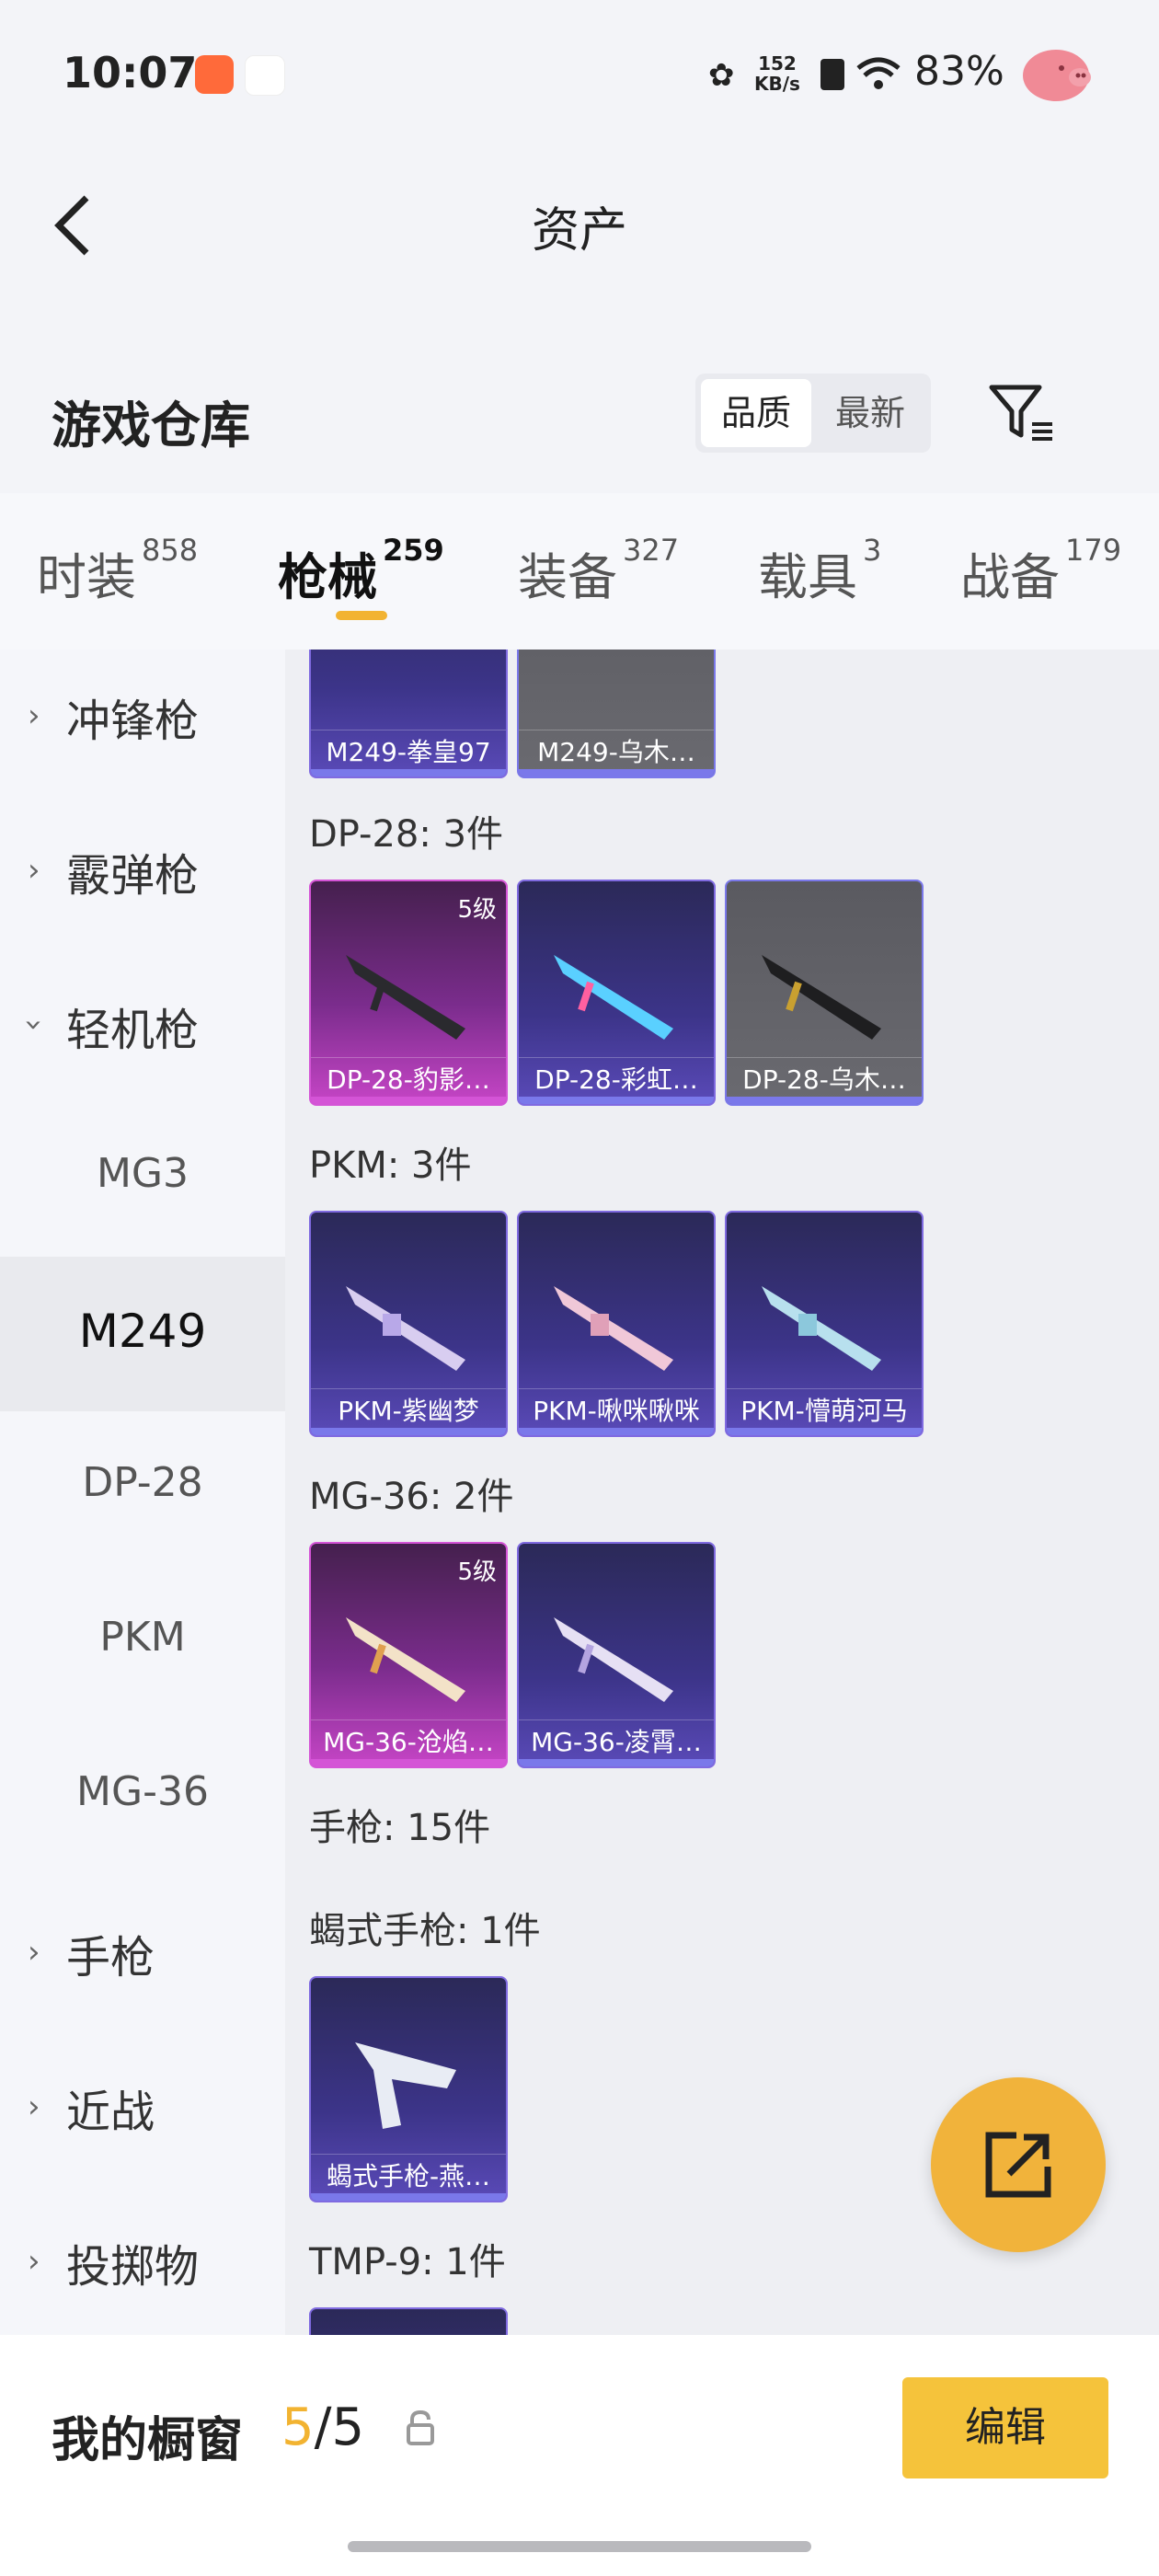 This screenshot has width=1159, height=2576. Describe the element at coordinates (142, 2261) in the screenshot. I see `sidebar-item-throwable: › 投掷物` at that location.